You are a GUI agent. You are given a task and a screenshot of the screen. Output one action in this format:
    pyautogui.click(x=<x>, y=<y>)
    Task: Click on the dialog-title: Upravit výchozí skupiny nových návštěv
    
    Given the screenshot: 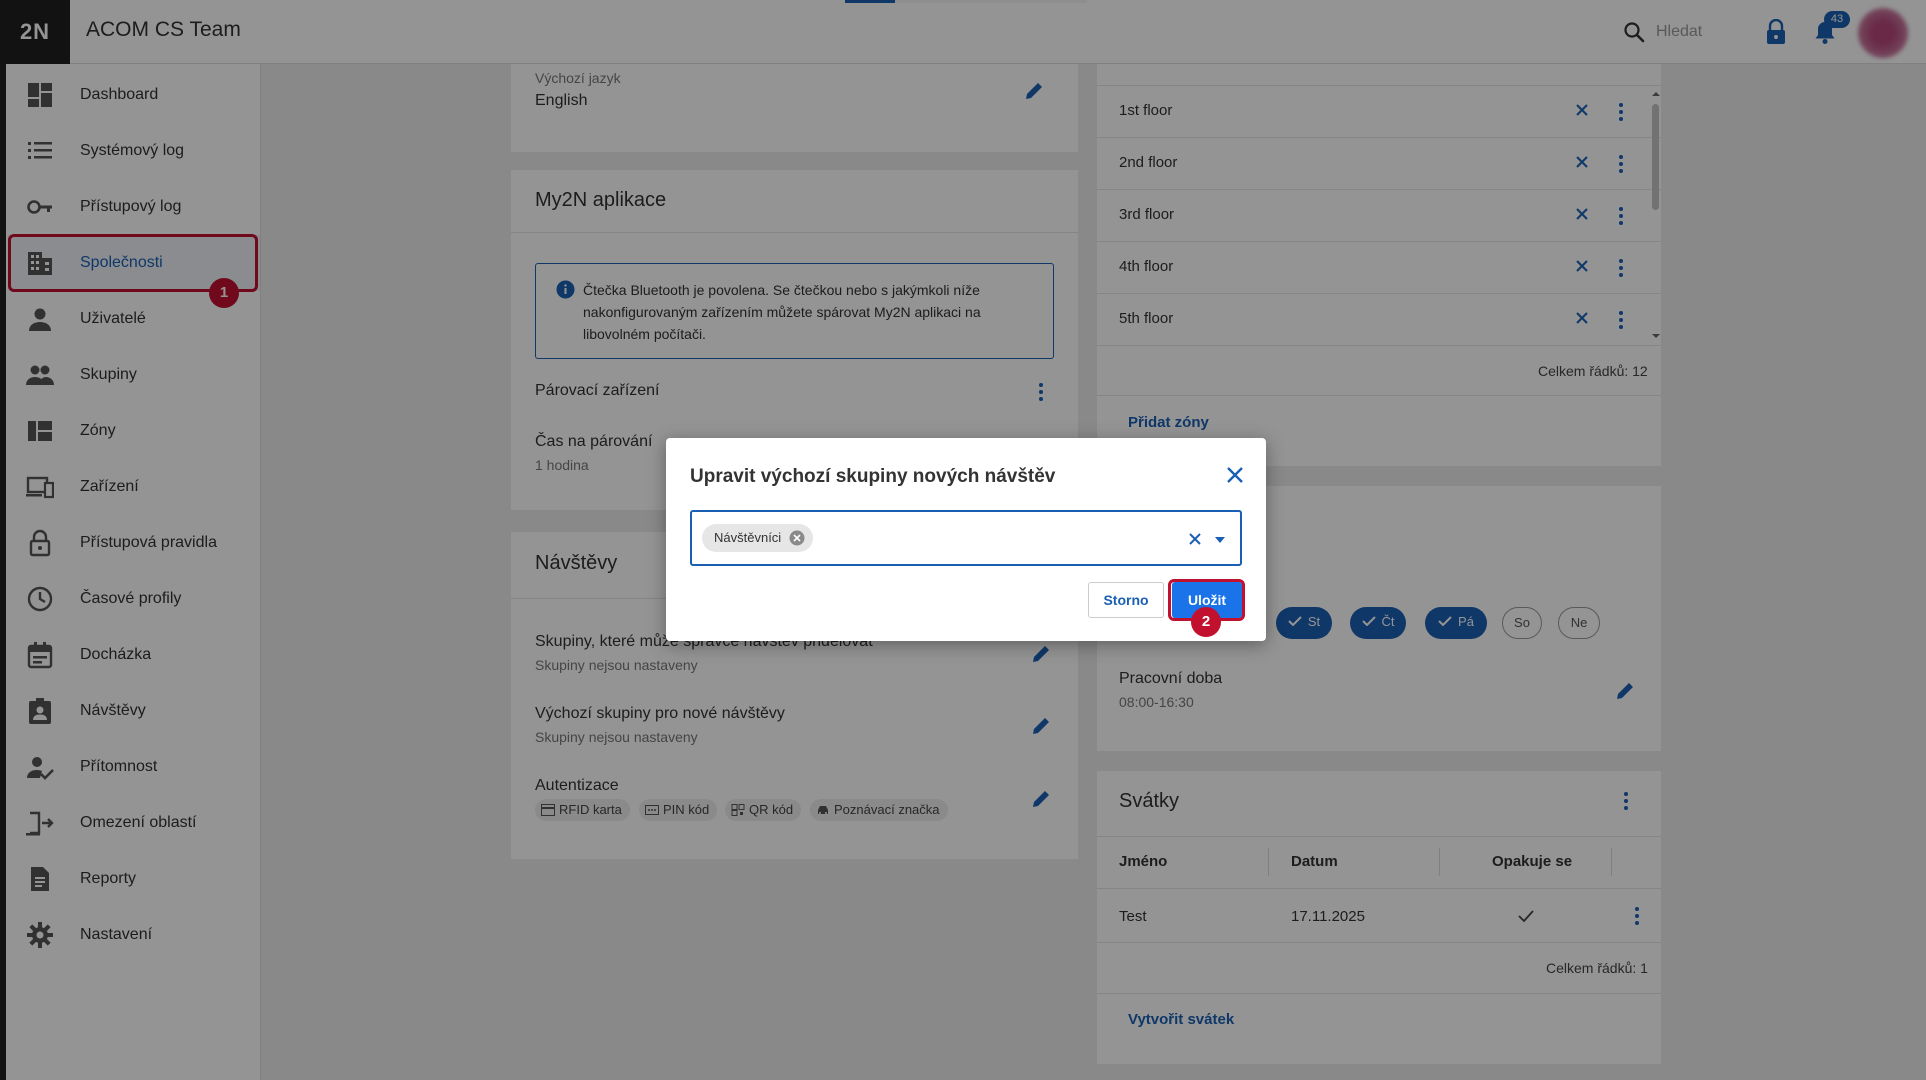 What is the action you would take?
    pyautogui.click(x=873, y=476)
    